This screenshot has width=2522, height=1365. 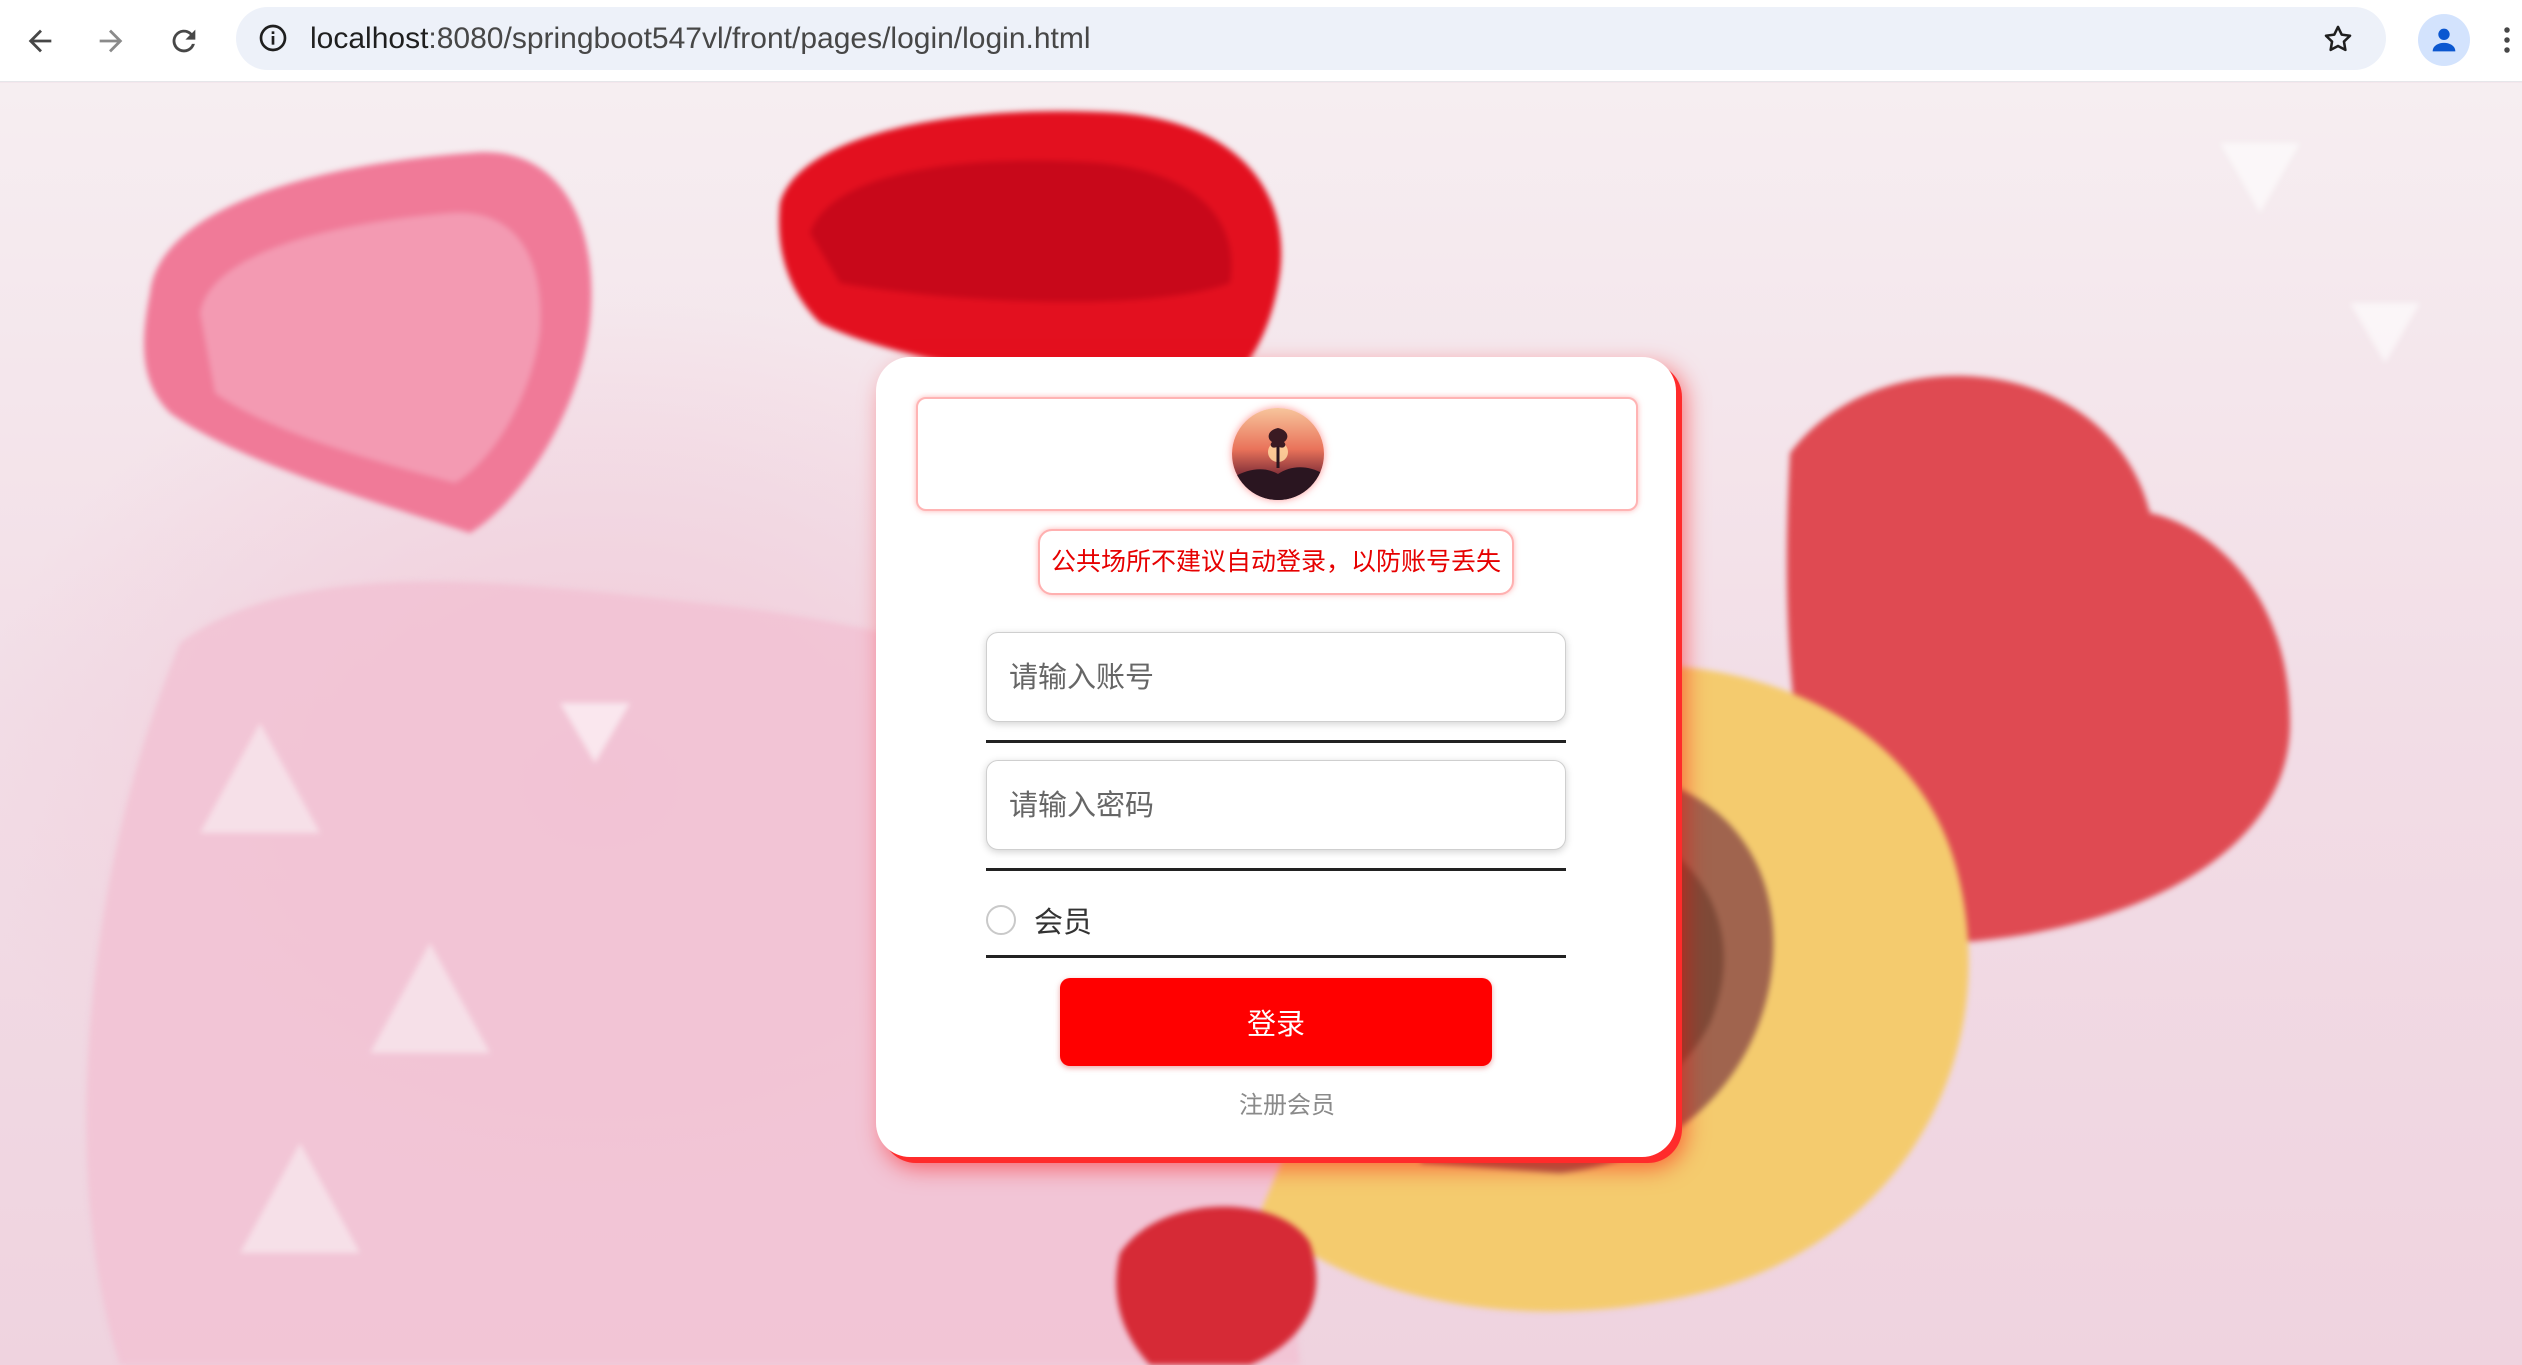 I want to click on login-button: 登录, so click(x=1276, y=1022).